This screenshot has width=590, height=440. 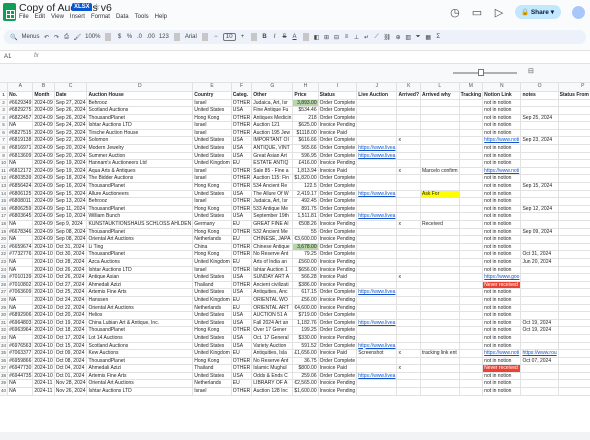 I want to click on cell: Sep 10, 2024, so click(x=71, y=216).